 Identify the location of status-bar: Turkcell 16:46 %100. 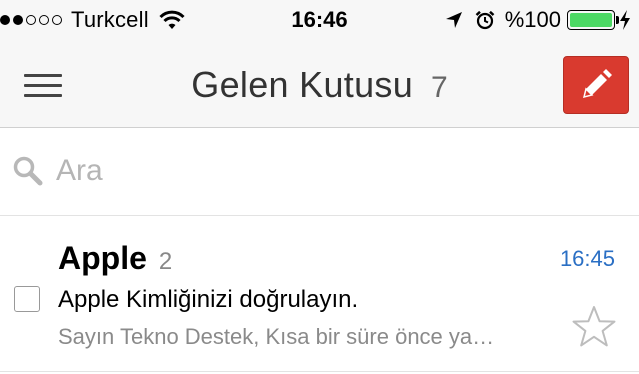
(319, 20).